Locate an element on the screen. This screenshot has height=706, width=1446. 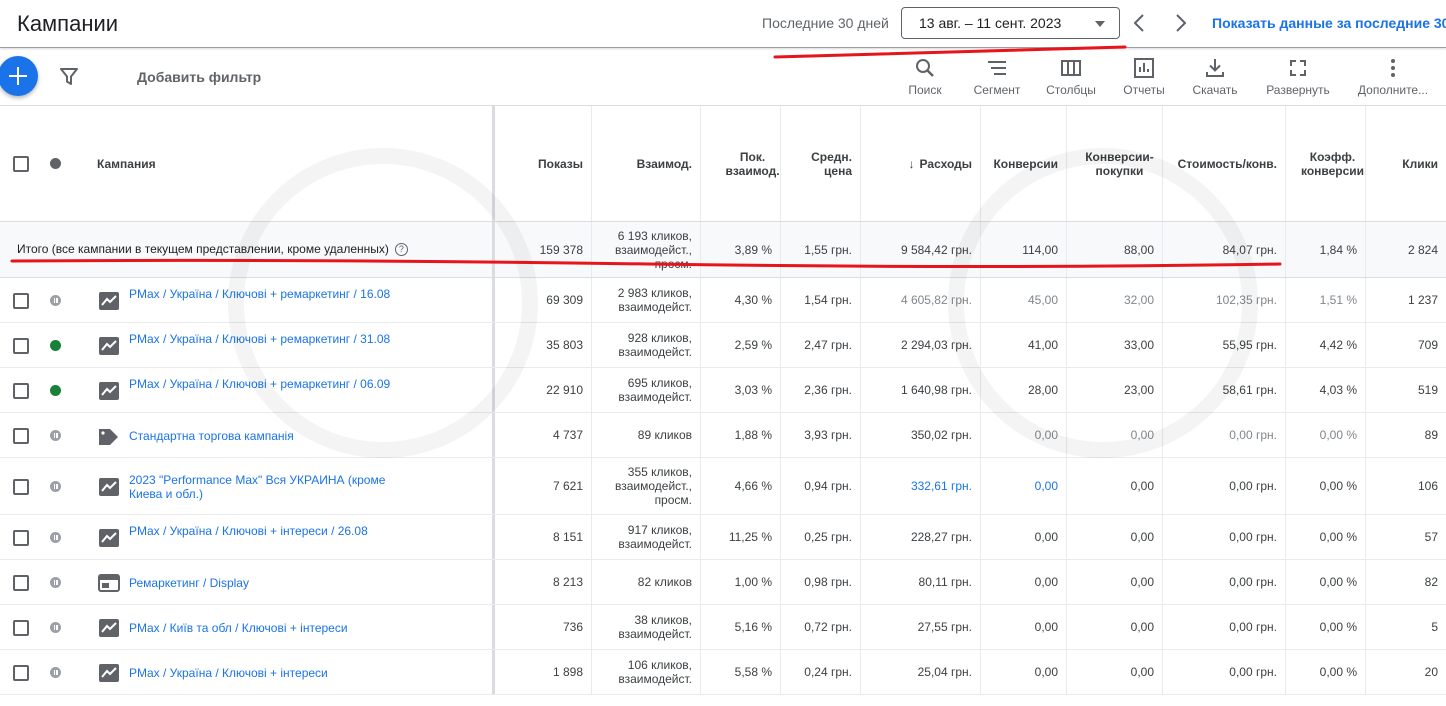
columns-tool-label: Столбцы is located at coordinates (1071, 90).